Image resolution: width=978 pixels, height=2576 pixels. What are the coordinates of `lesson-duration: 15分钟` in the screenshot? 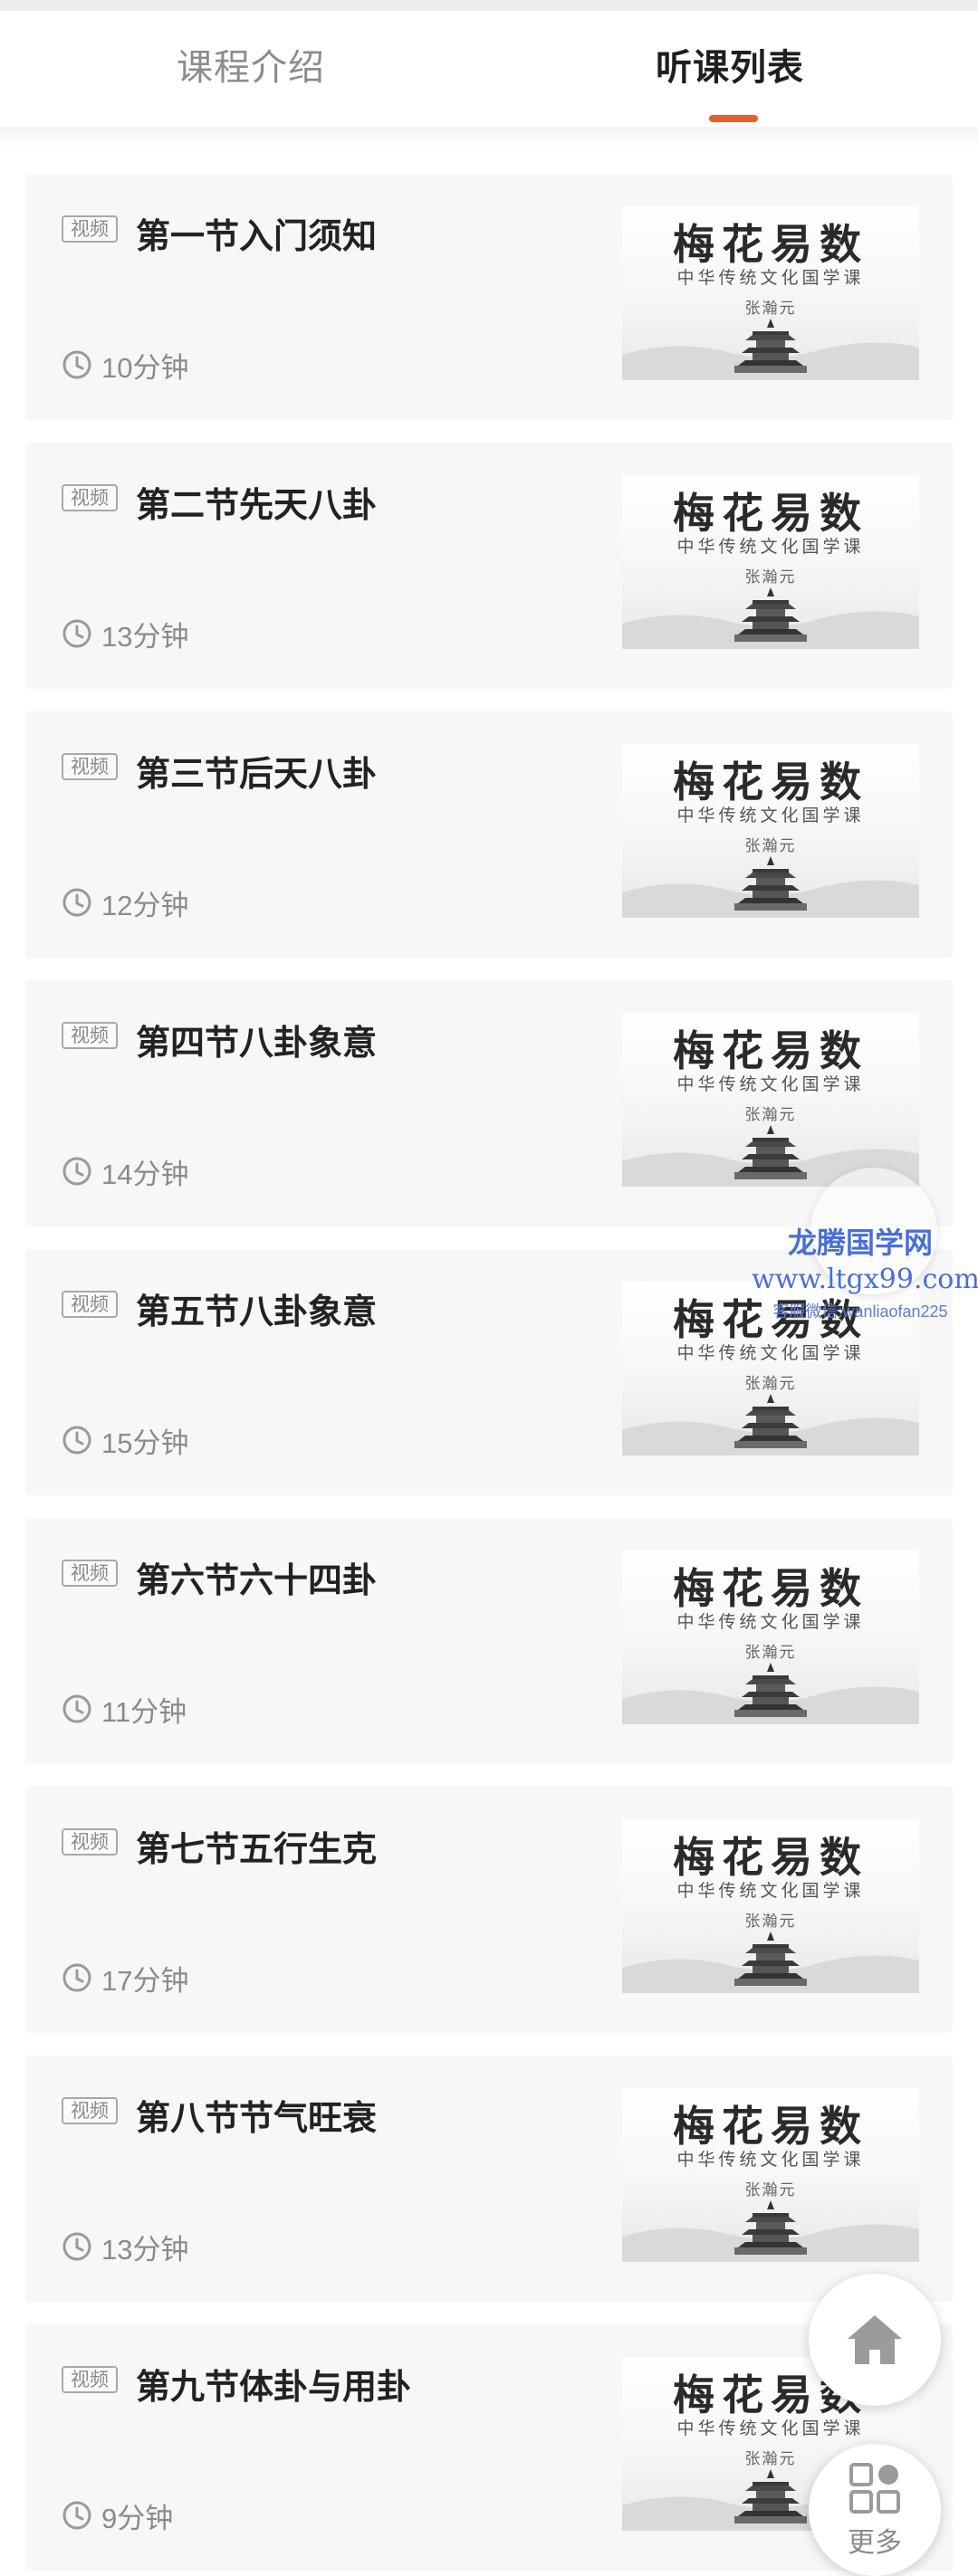 It's located at (125, 1440).